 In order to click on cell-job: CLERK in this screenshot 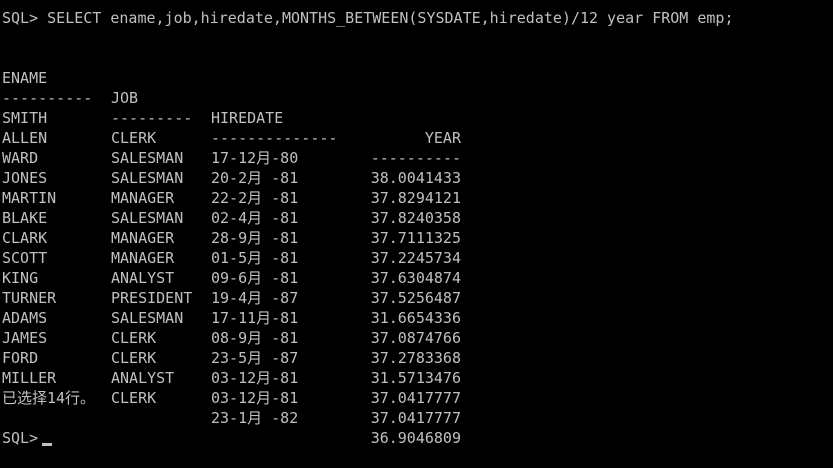, I will do `click(134, 398)`.